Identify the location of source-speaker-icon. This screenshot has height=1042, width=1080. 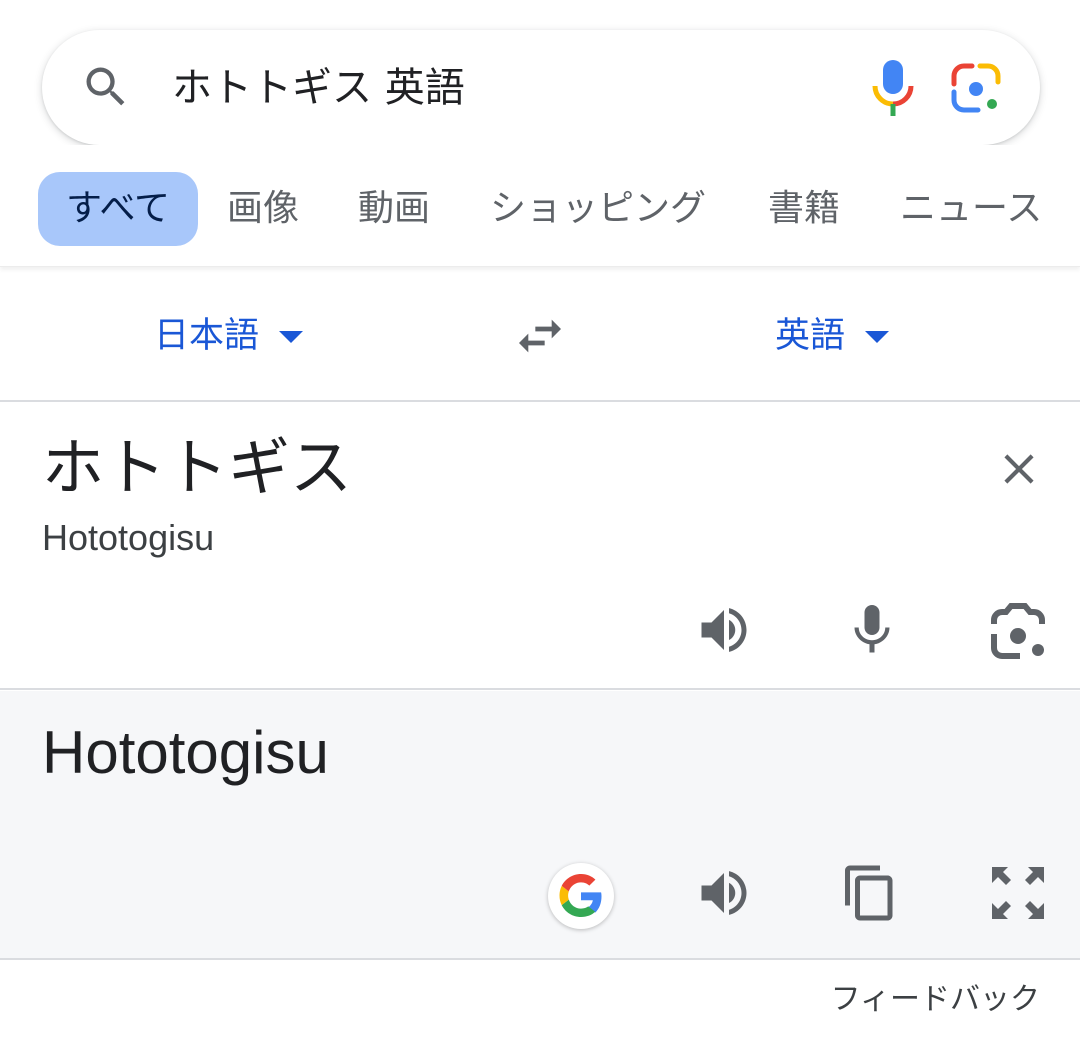
(724, 630).